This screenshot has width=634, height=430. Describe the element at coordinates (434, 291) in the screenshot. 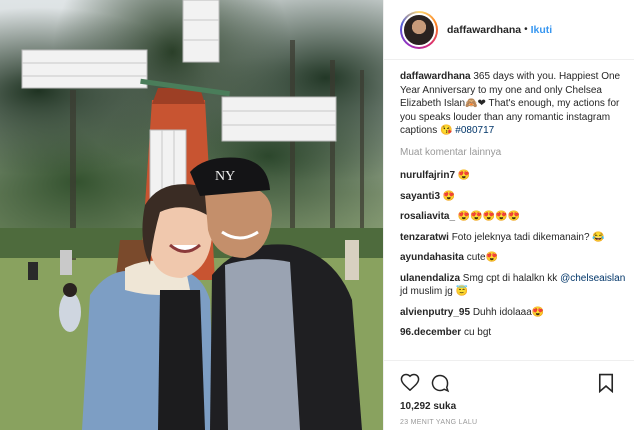

I see `comment-text-after: jd muslim jg 😇` at that location.